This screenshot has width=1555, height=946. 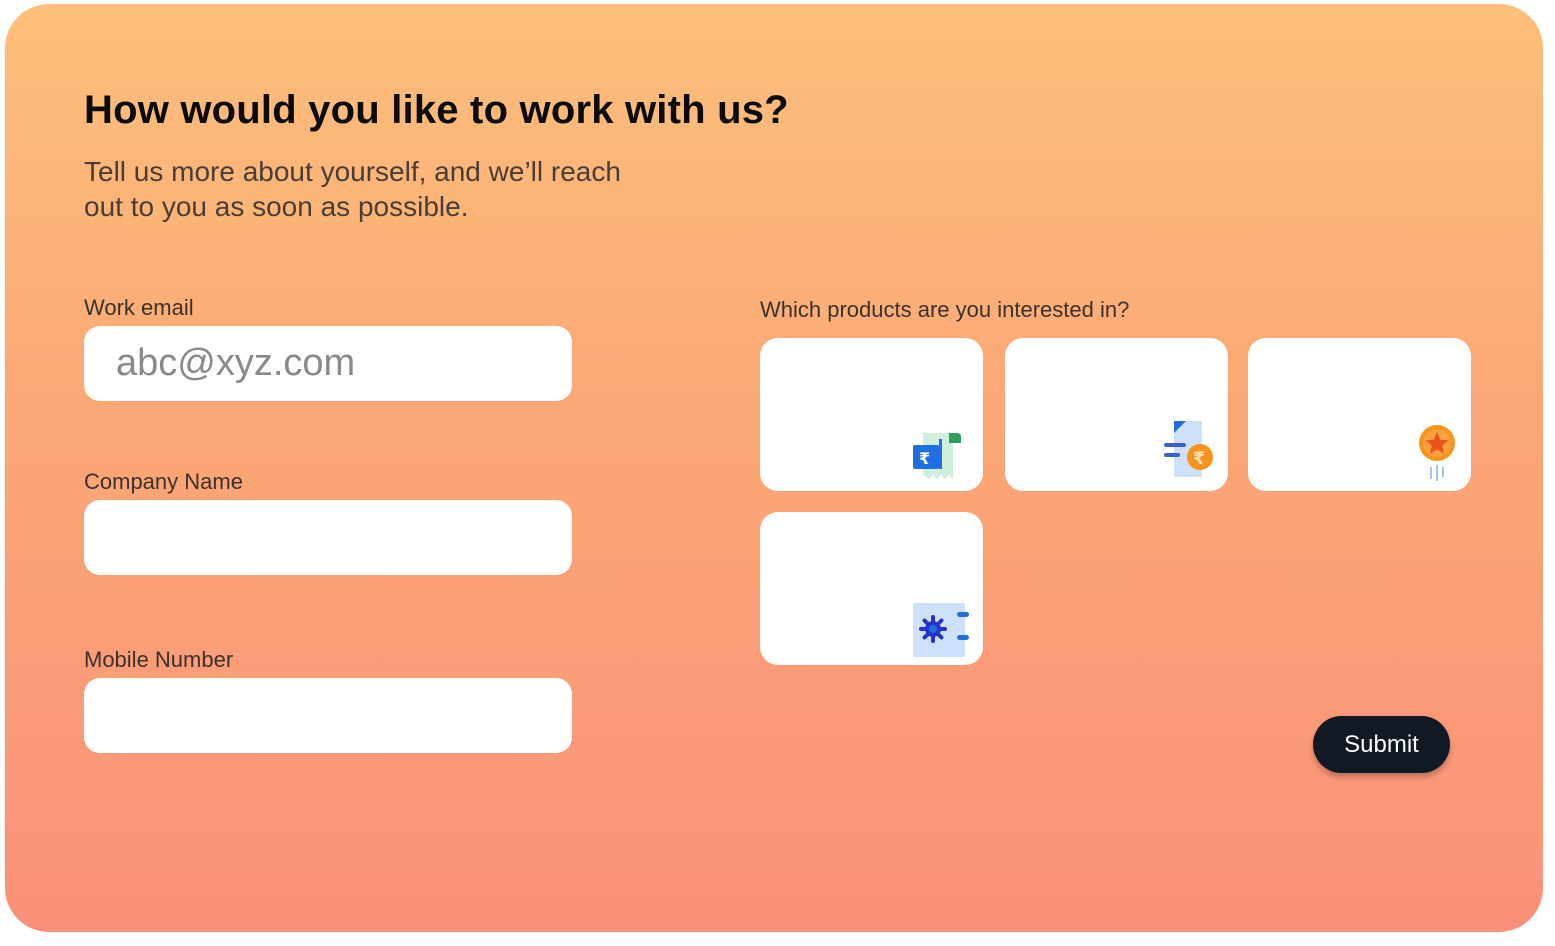 What do you see at coordinates (328, 537) in the screenshot?
I see `company-name-input` at bounding box center [328, 537].